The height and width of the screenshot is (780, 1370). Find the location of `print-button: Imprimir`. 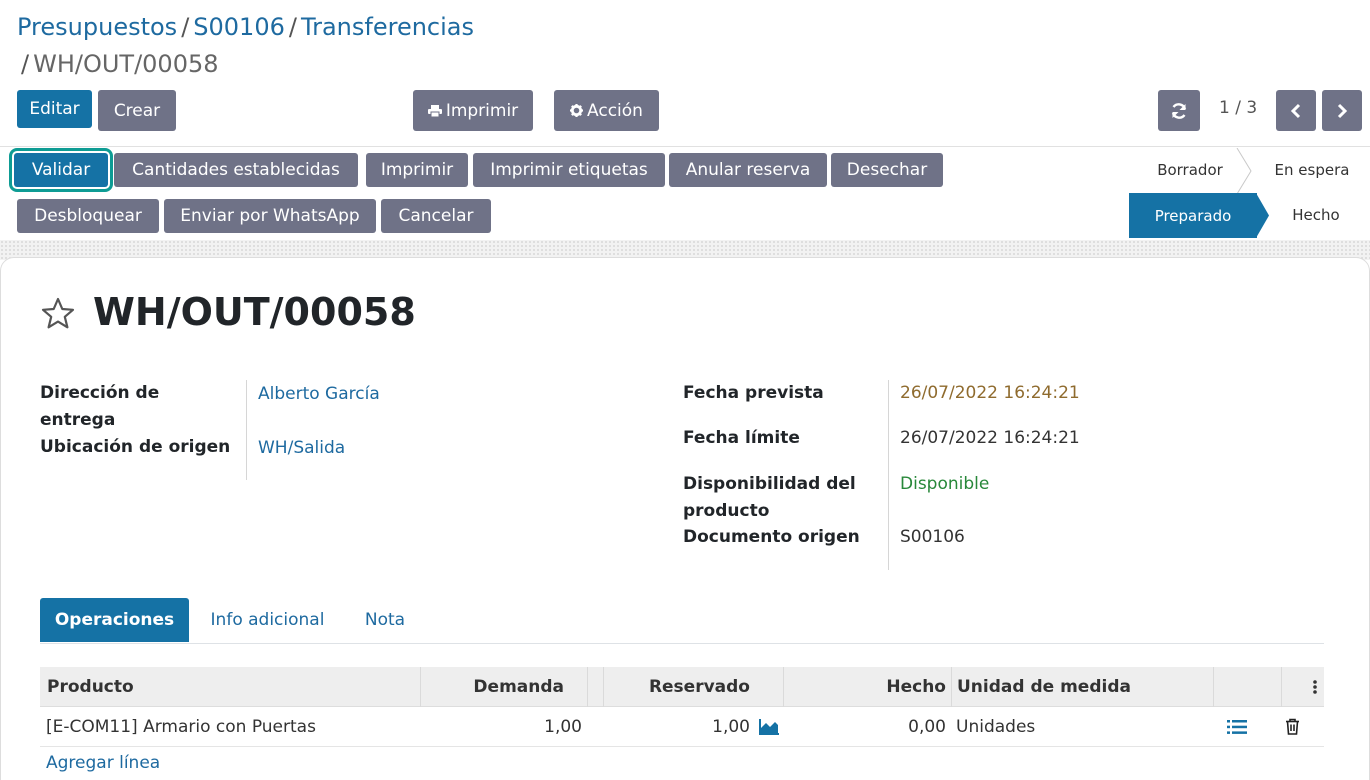

print-button: Imprimir is located at coordinates (417, 170).